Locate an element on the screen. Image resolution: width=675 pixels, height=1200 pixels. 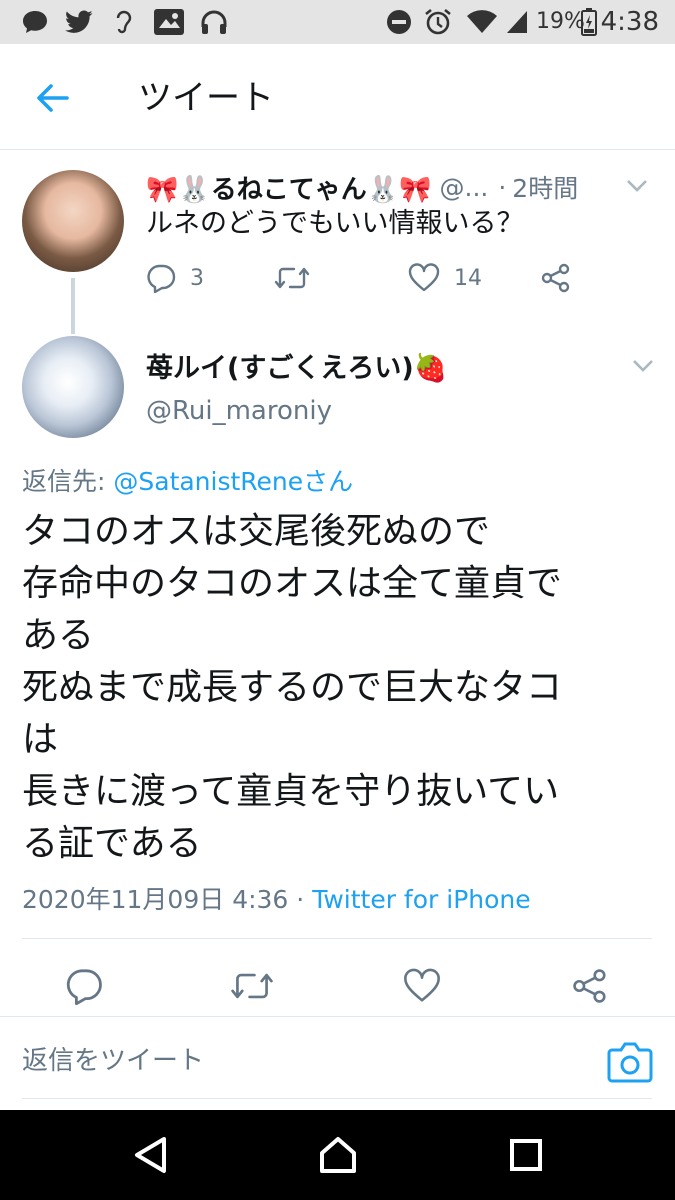
battery-icon is located at coordinates (589, 22).